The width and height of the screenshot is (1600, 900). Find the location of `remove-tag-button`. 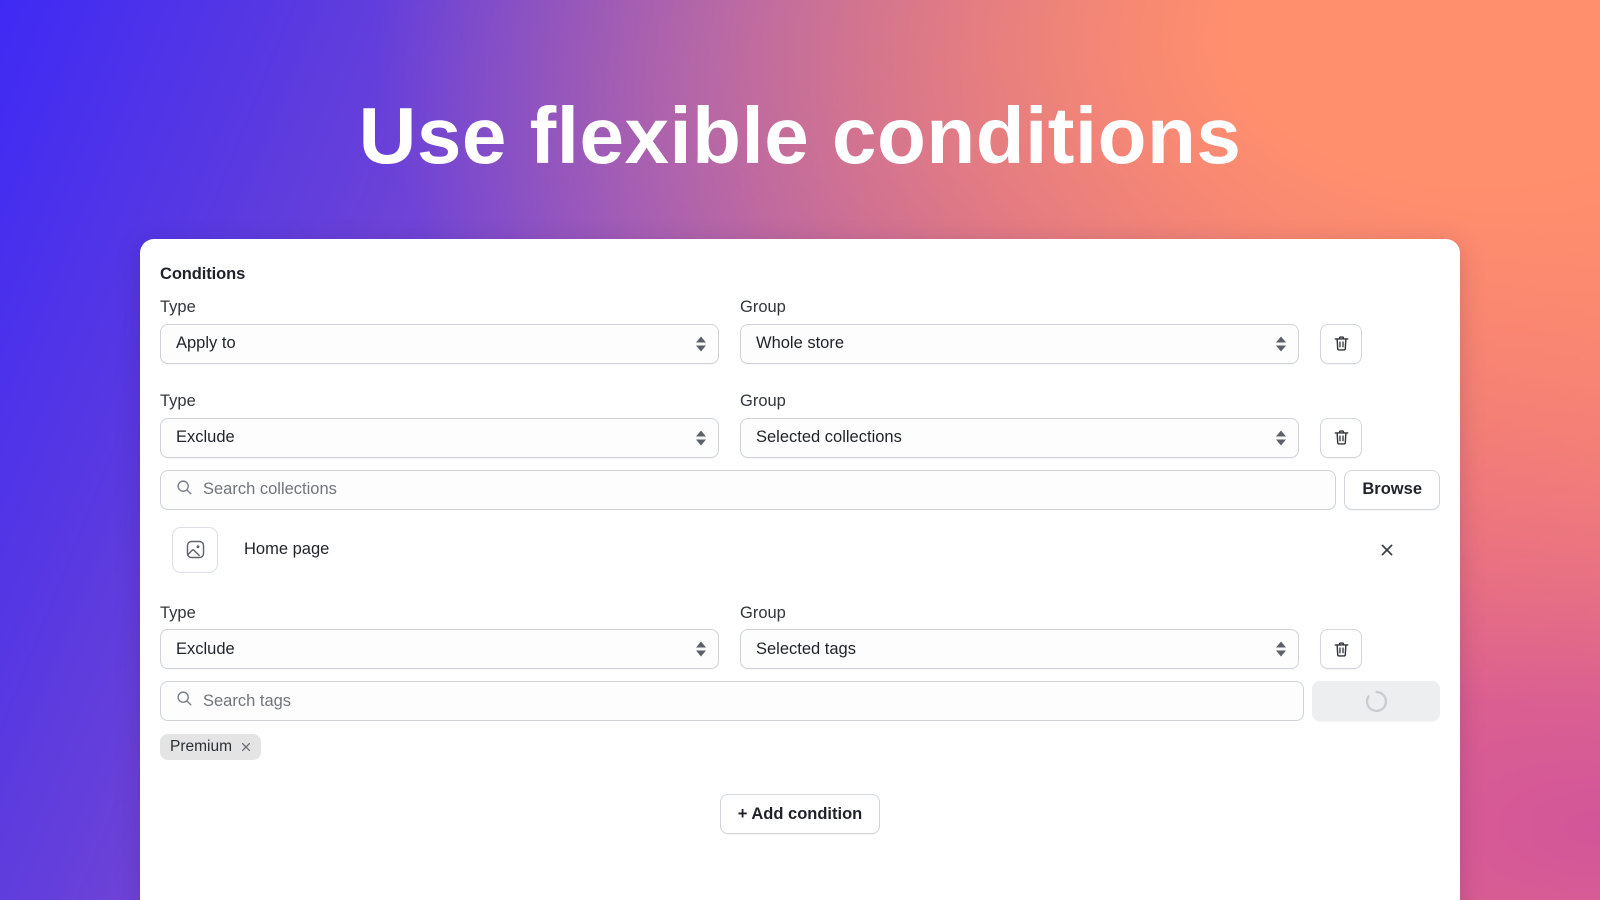

remove-tag-button is located at coordinates (246, 747).